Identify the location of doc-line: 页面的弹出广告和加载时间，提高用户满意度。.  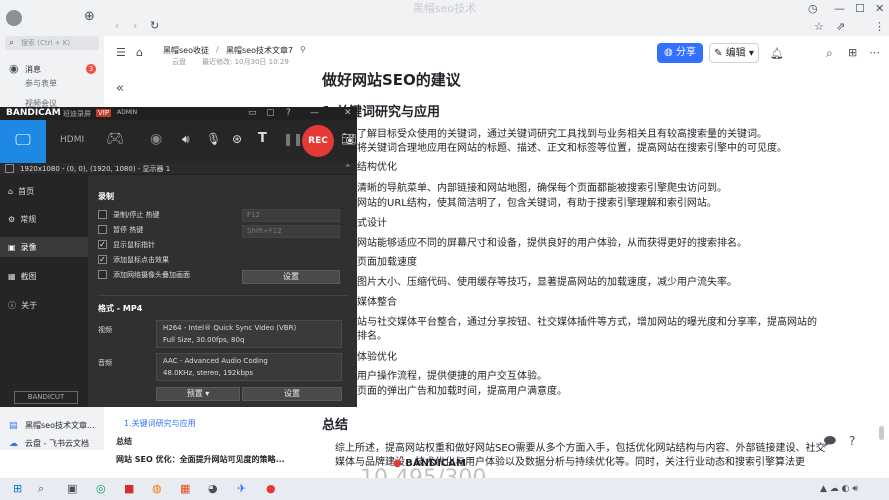
(462, 391).